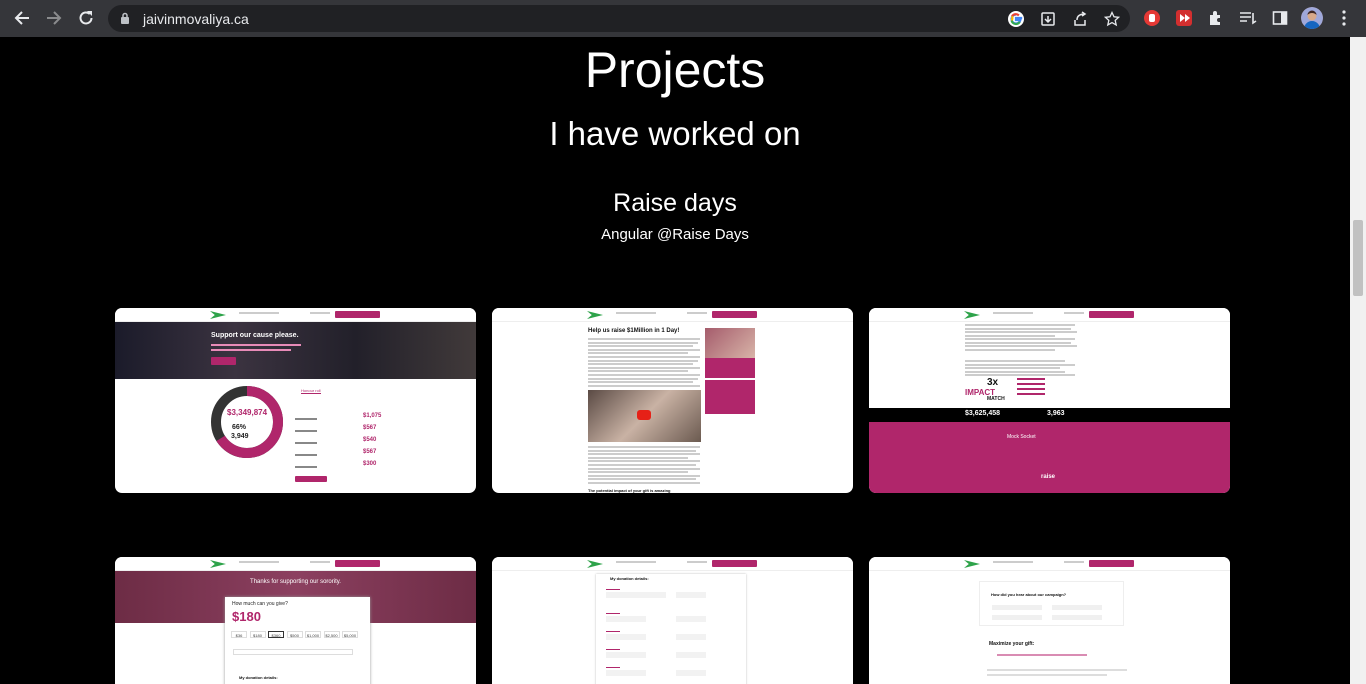  Describe the element at coordinates (246, 616) in the screenshot. I see `selected-amount: $180` at that location.